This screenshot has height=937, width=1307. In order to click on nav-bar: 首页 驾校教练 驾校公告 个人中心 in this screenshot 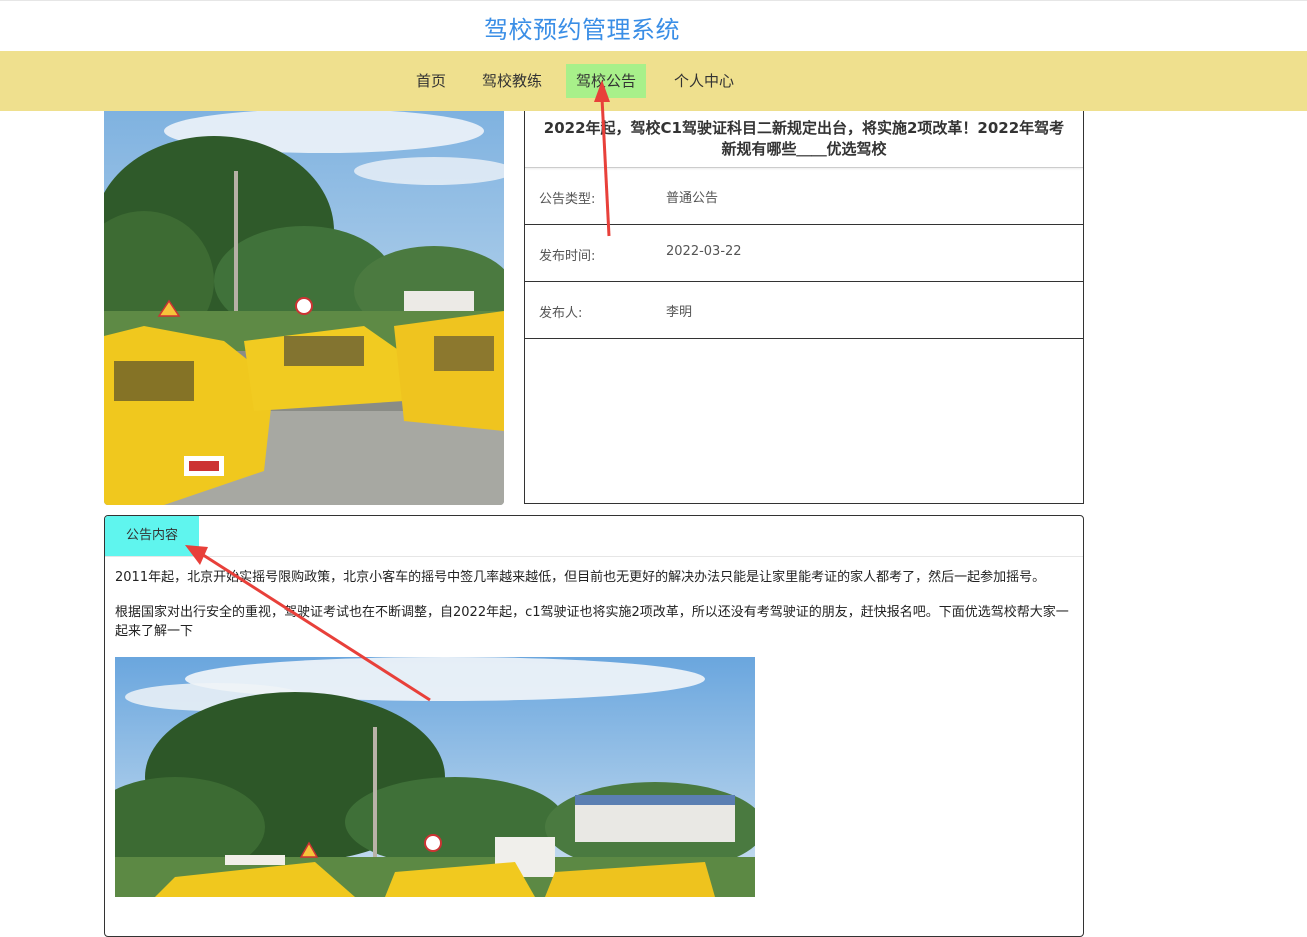, I will do `click(653, 81)`.